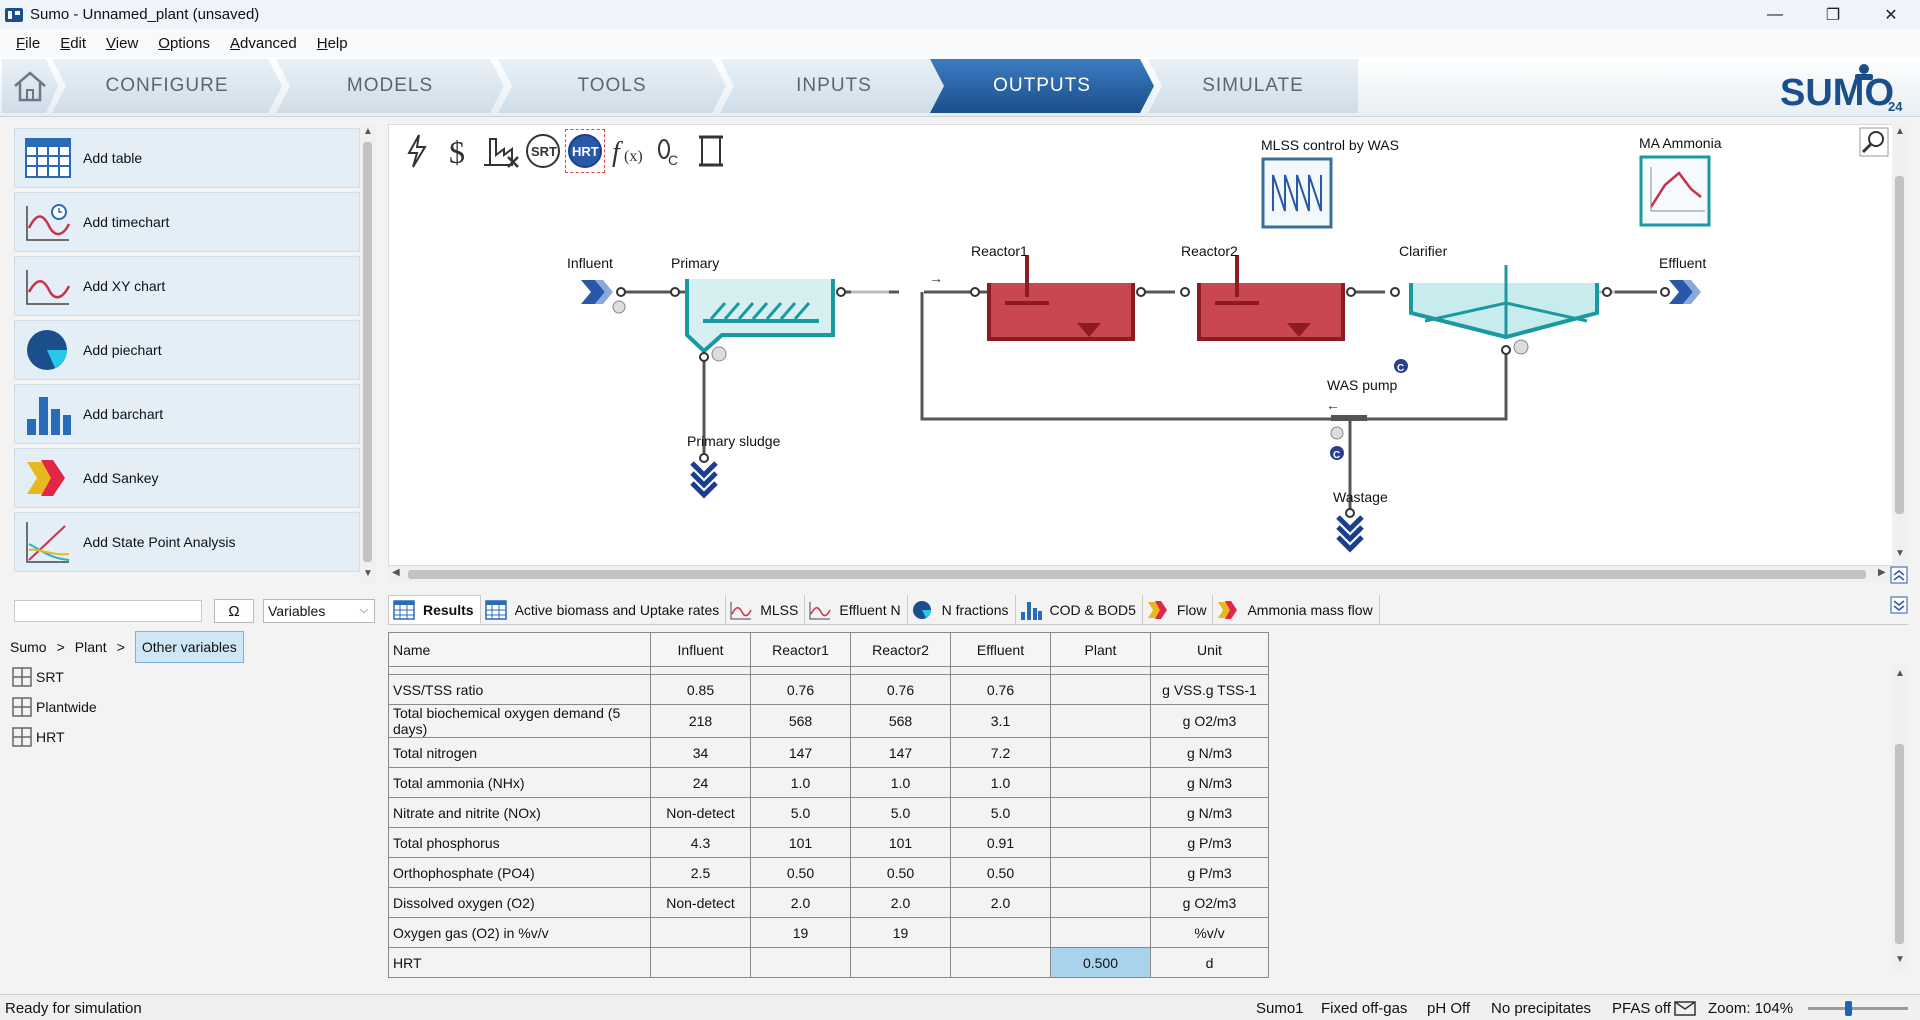 The height and width of the screenshot is (1020, 1920). I want to click on table-cell: HRT, so click(519, 962).